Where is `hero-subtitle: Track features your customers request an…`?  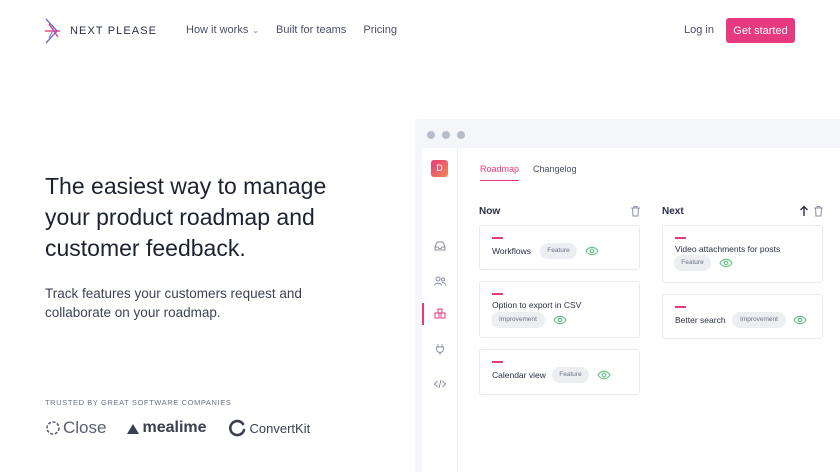
hero-subtitle: Track features your customers request an… is located at coordinates (173, 303).